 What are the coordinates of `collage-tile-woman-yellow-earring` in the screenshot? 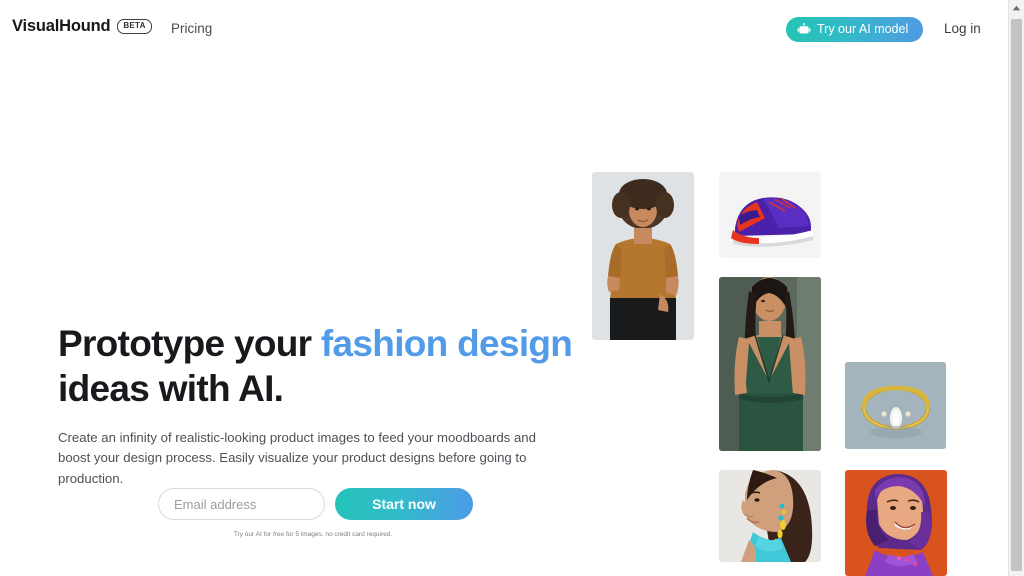 It's located at (770, 516).